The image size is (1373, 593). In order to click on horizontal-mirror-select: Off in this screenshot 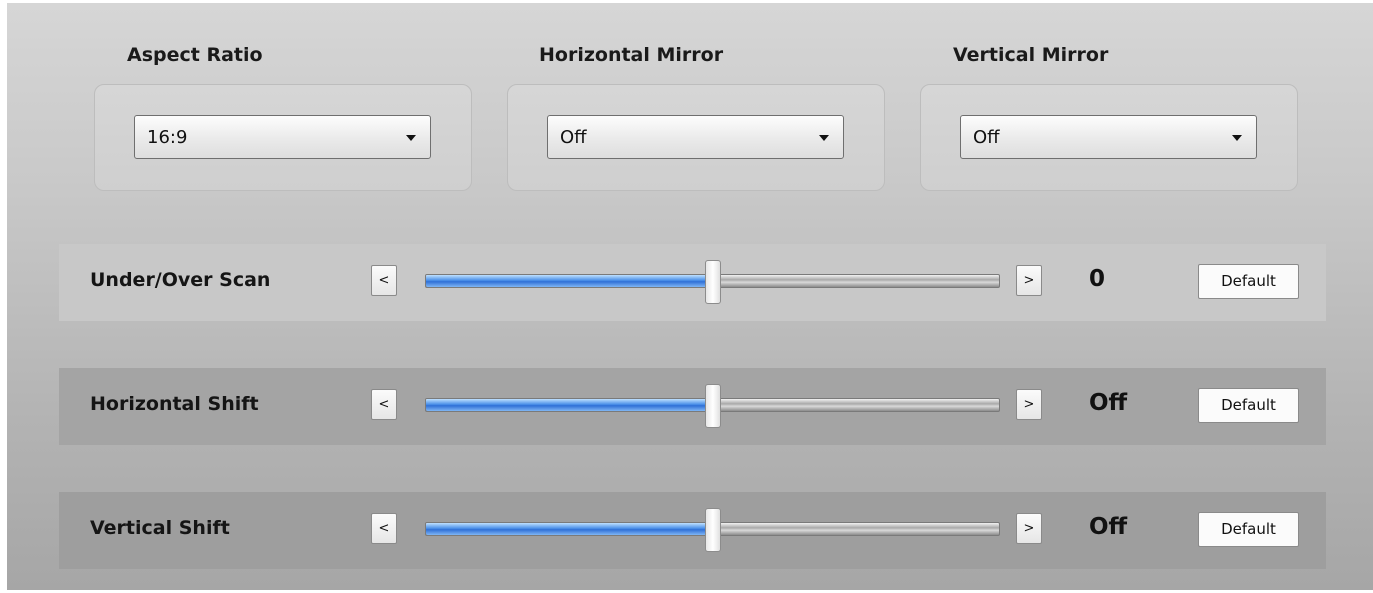, I will do `click(695, 137)`.